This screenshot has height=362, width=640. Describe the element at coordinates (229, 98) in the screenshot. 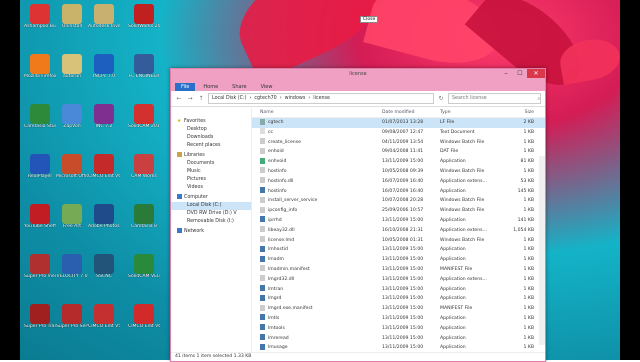

I see `breadcrumb-local-disk: Local Disk (C:)` at that location.